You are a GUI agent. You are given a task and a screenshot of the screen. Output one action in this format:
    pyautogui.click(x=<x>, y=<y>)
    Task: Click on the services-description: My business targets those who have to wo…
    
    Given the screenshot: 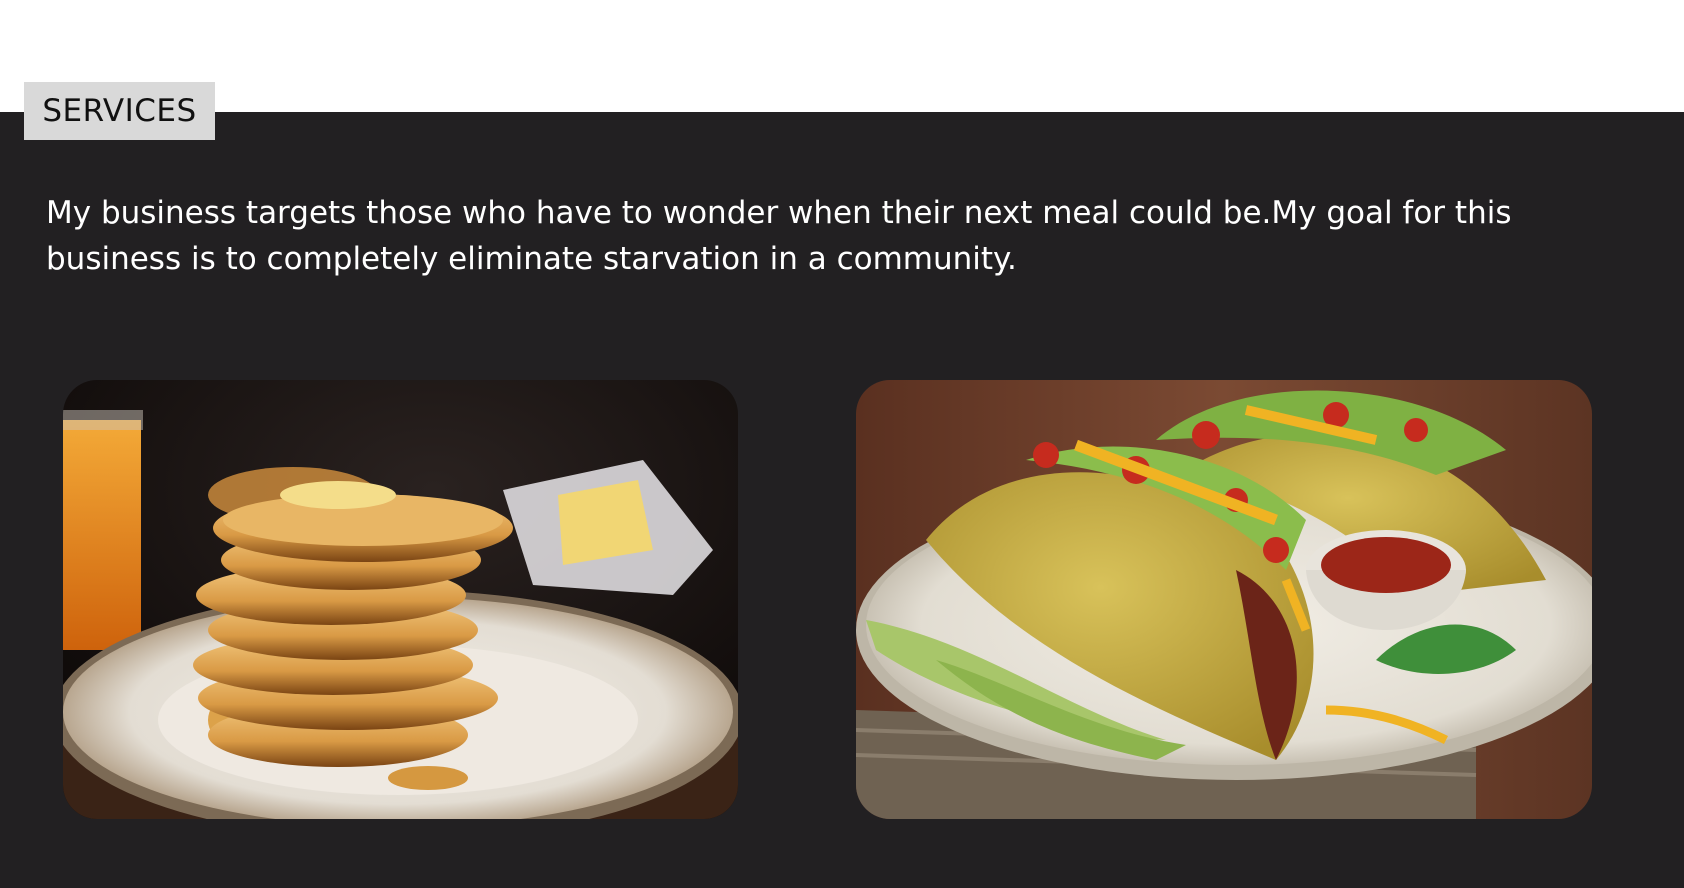 What is the action you would take?
    pyautogui.click(x=779, y=236)
    